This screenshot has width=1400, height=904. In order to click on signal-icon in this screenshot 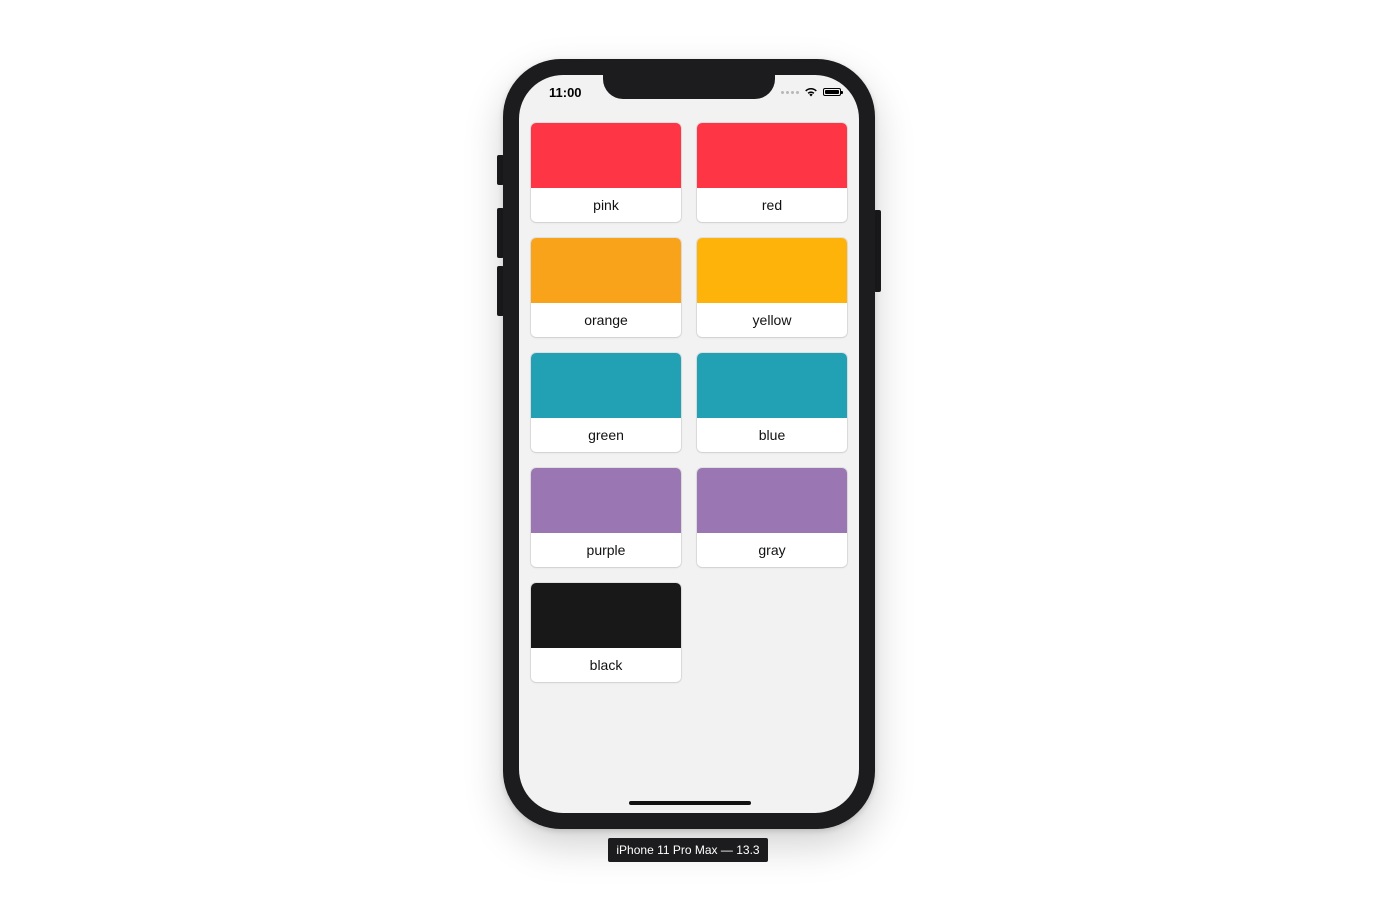, I will do `click(790, 92)`.